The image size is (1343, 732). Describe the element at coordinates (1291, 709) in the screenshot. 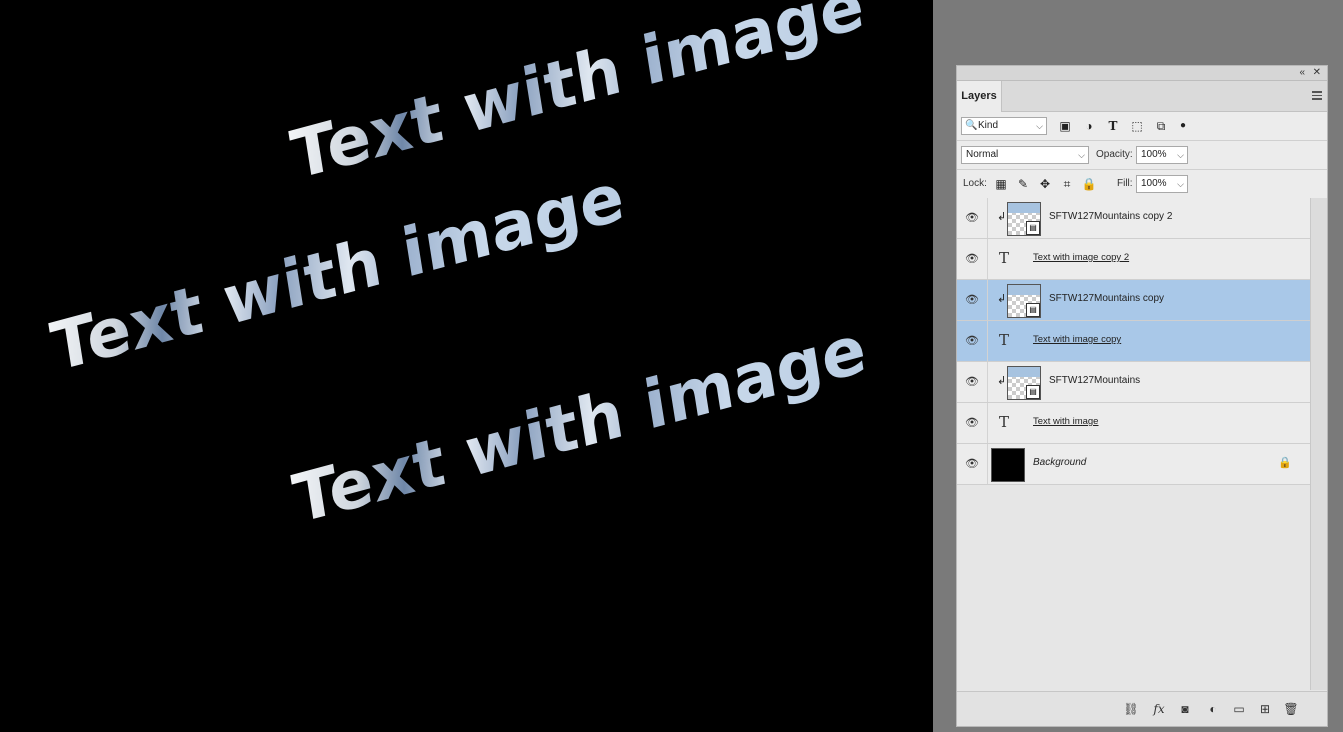

I see `trash-icon: 🗑` at that location.